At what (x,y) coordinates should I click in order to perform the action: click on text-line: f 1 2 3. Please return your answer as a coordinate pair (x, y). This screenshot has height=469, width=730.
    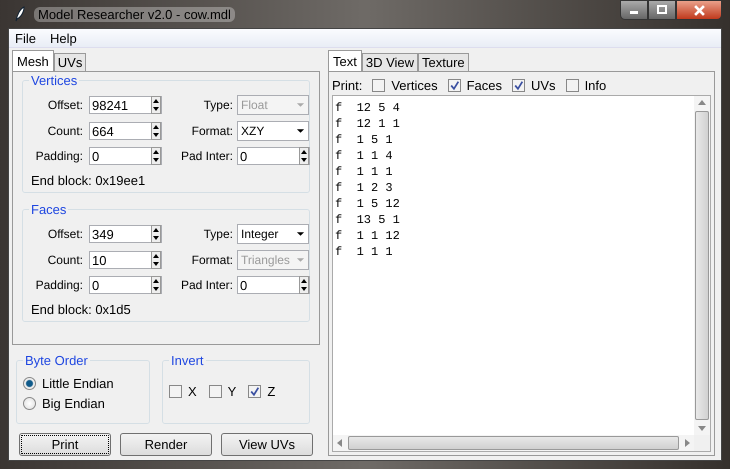
    Looking at the image, I should click on (364, 188).